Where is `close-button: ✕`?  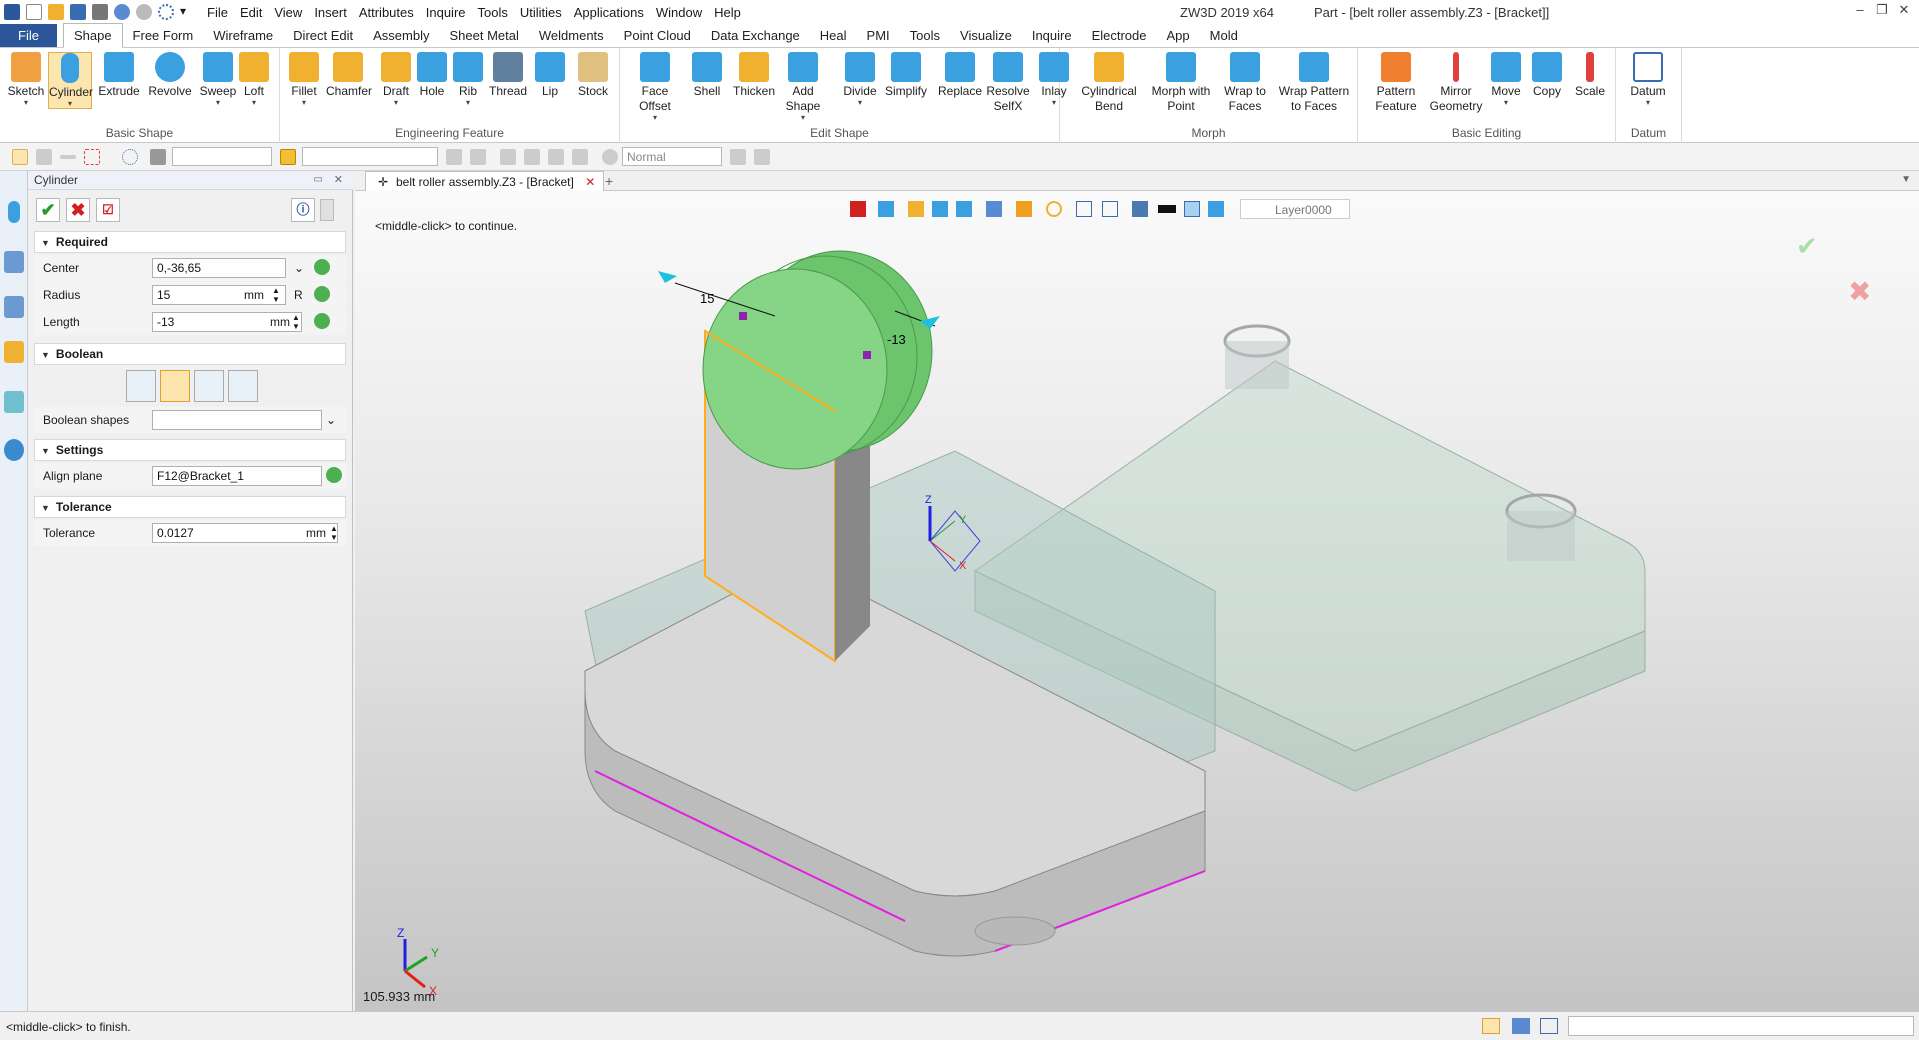
close-button: ✕ is located at coordinates (1904, 11).